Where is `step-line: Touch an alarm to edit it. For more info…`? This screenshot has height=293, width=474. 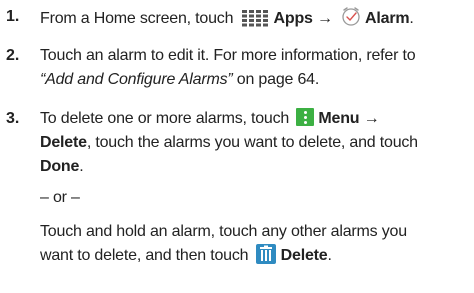
step-line: Touch an alarm to edit it. For more info… is located at coordinates (228, 55).